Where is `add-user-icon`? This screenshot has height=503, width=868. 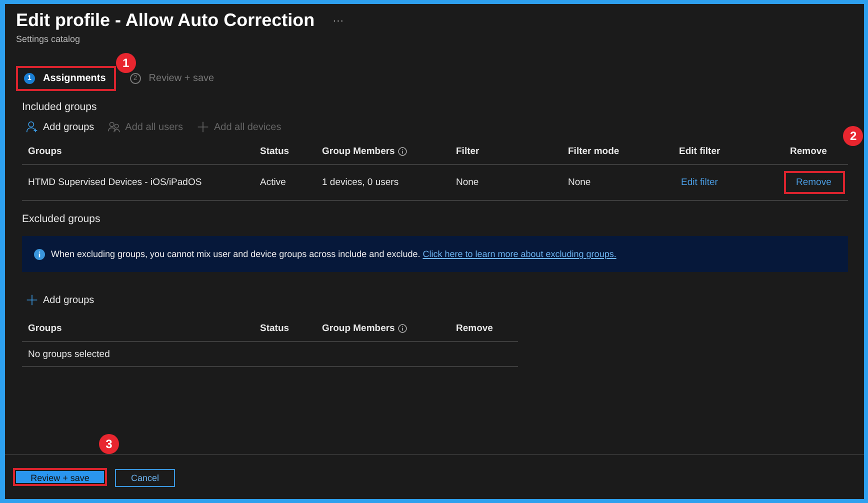 add-user-icon is located at coordinates (32, 127).